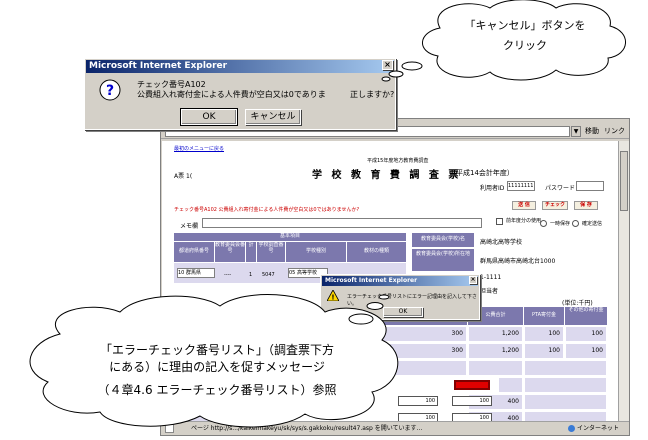 The width and height of the screenshot is (648, 440). I want to click on col-code: 行番, so click(271, 316).